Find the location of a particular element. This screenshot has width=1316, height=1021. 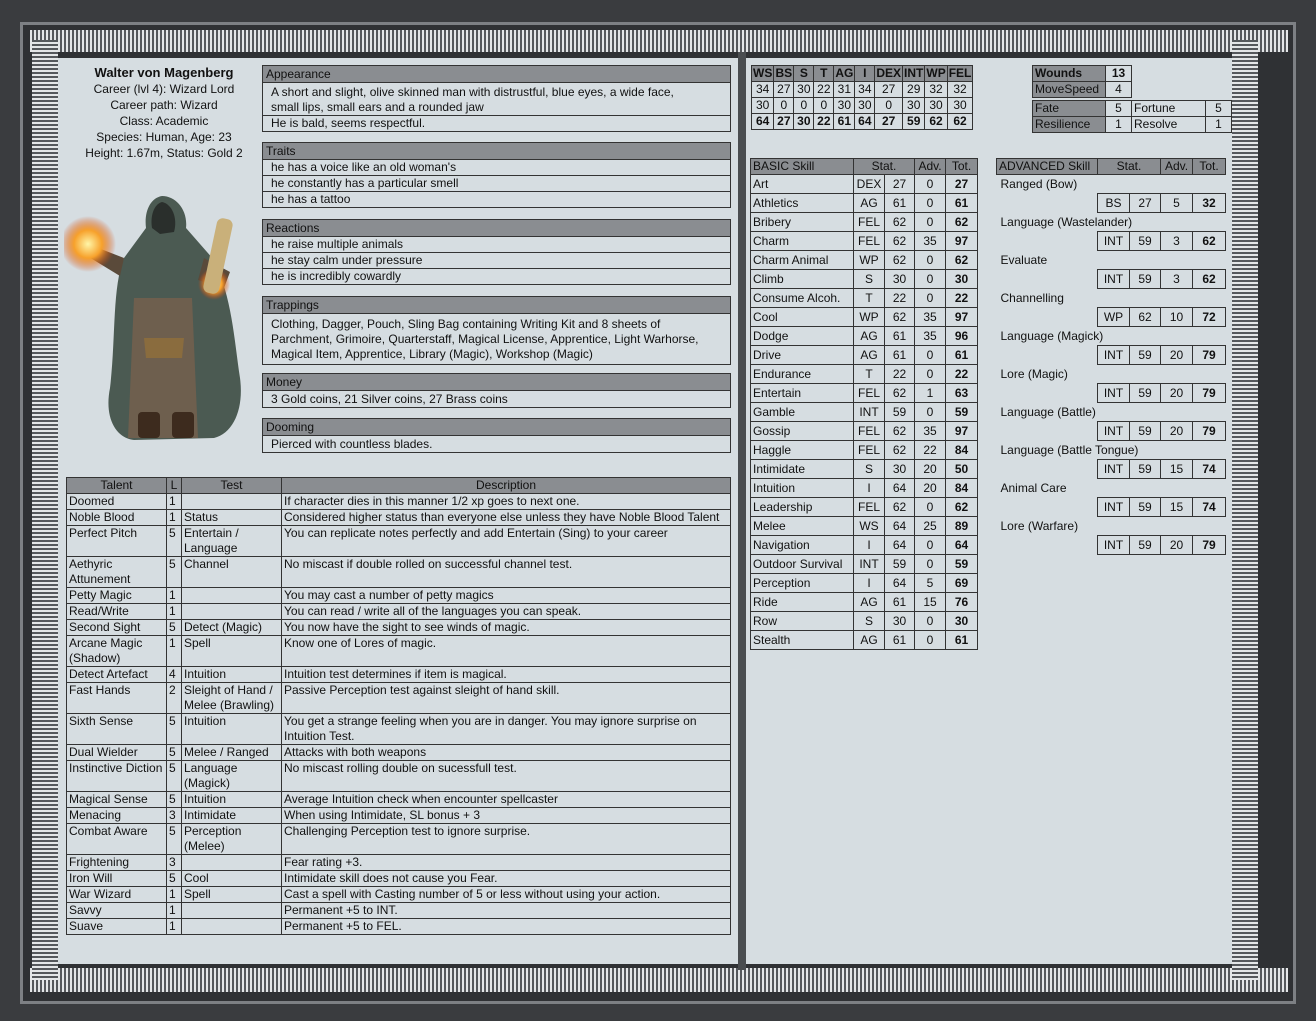

character-class: Class: Academic is located at coordinates (164, 121).